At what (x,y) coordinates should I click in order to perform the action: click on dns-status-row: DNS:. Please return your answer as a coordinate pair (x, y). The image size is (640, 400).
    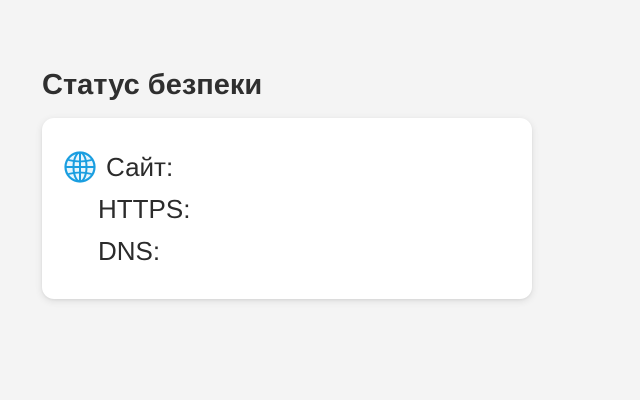
    Looking at the image, I should click on (129, 251).